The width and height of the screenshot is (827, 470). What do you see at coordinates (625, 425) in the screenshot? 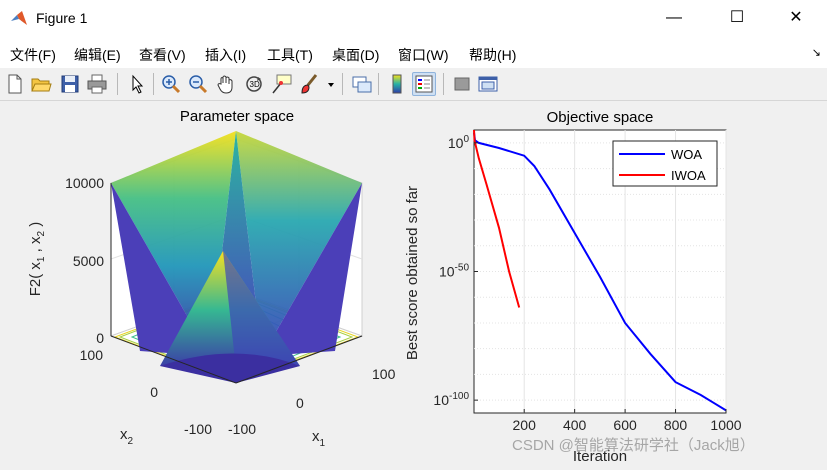
I see `x-tick-label: 600` at bounding box center [625, 425].